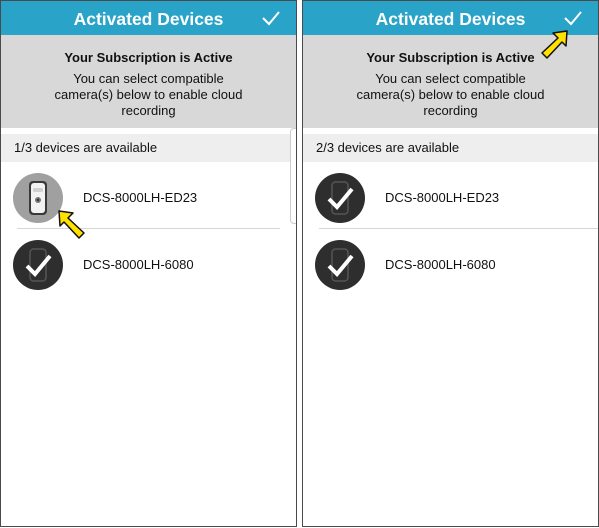 This screenshot has height=528, width=599. I want to click on available-count: 1/3 devices are available, so click(148, 148).